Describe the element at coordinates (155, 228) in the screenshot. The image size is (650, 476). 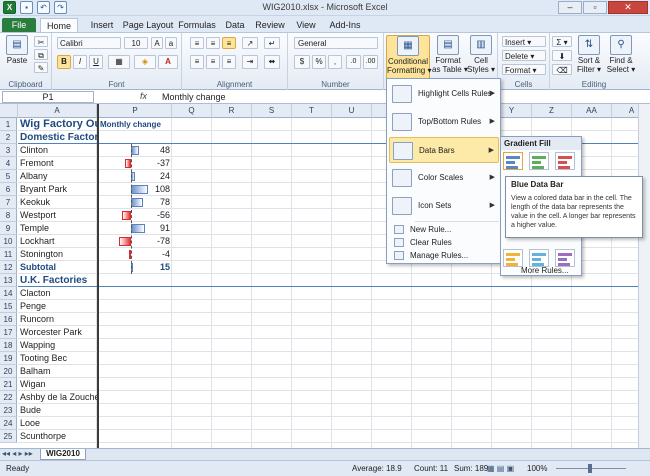
I see `cell-monthly-change-value: 91` at that location.